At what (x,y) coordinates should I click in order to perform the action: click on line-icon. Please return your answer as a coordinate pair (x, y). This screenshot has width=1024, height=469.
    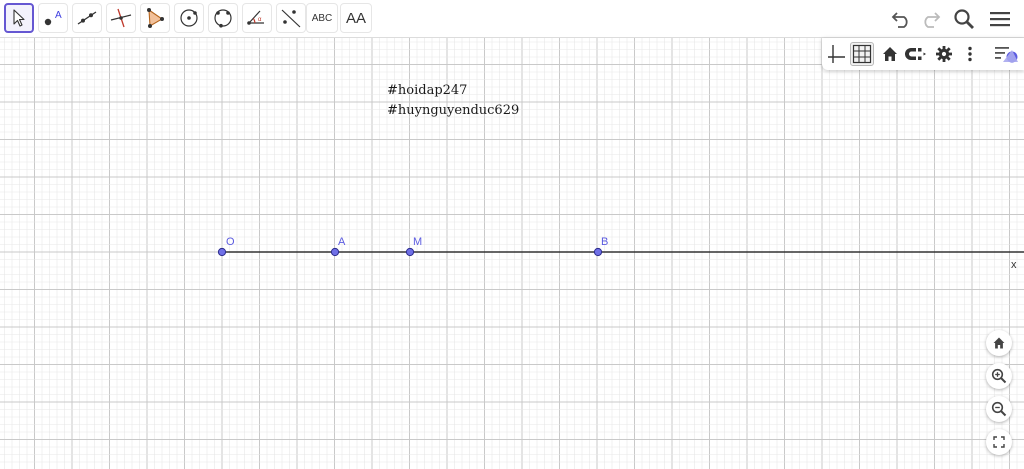
    Looking at the image, I should click on (87, 18).